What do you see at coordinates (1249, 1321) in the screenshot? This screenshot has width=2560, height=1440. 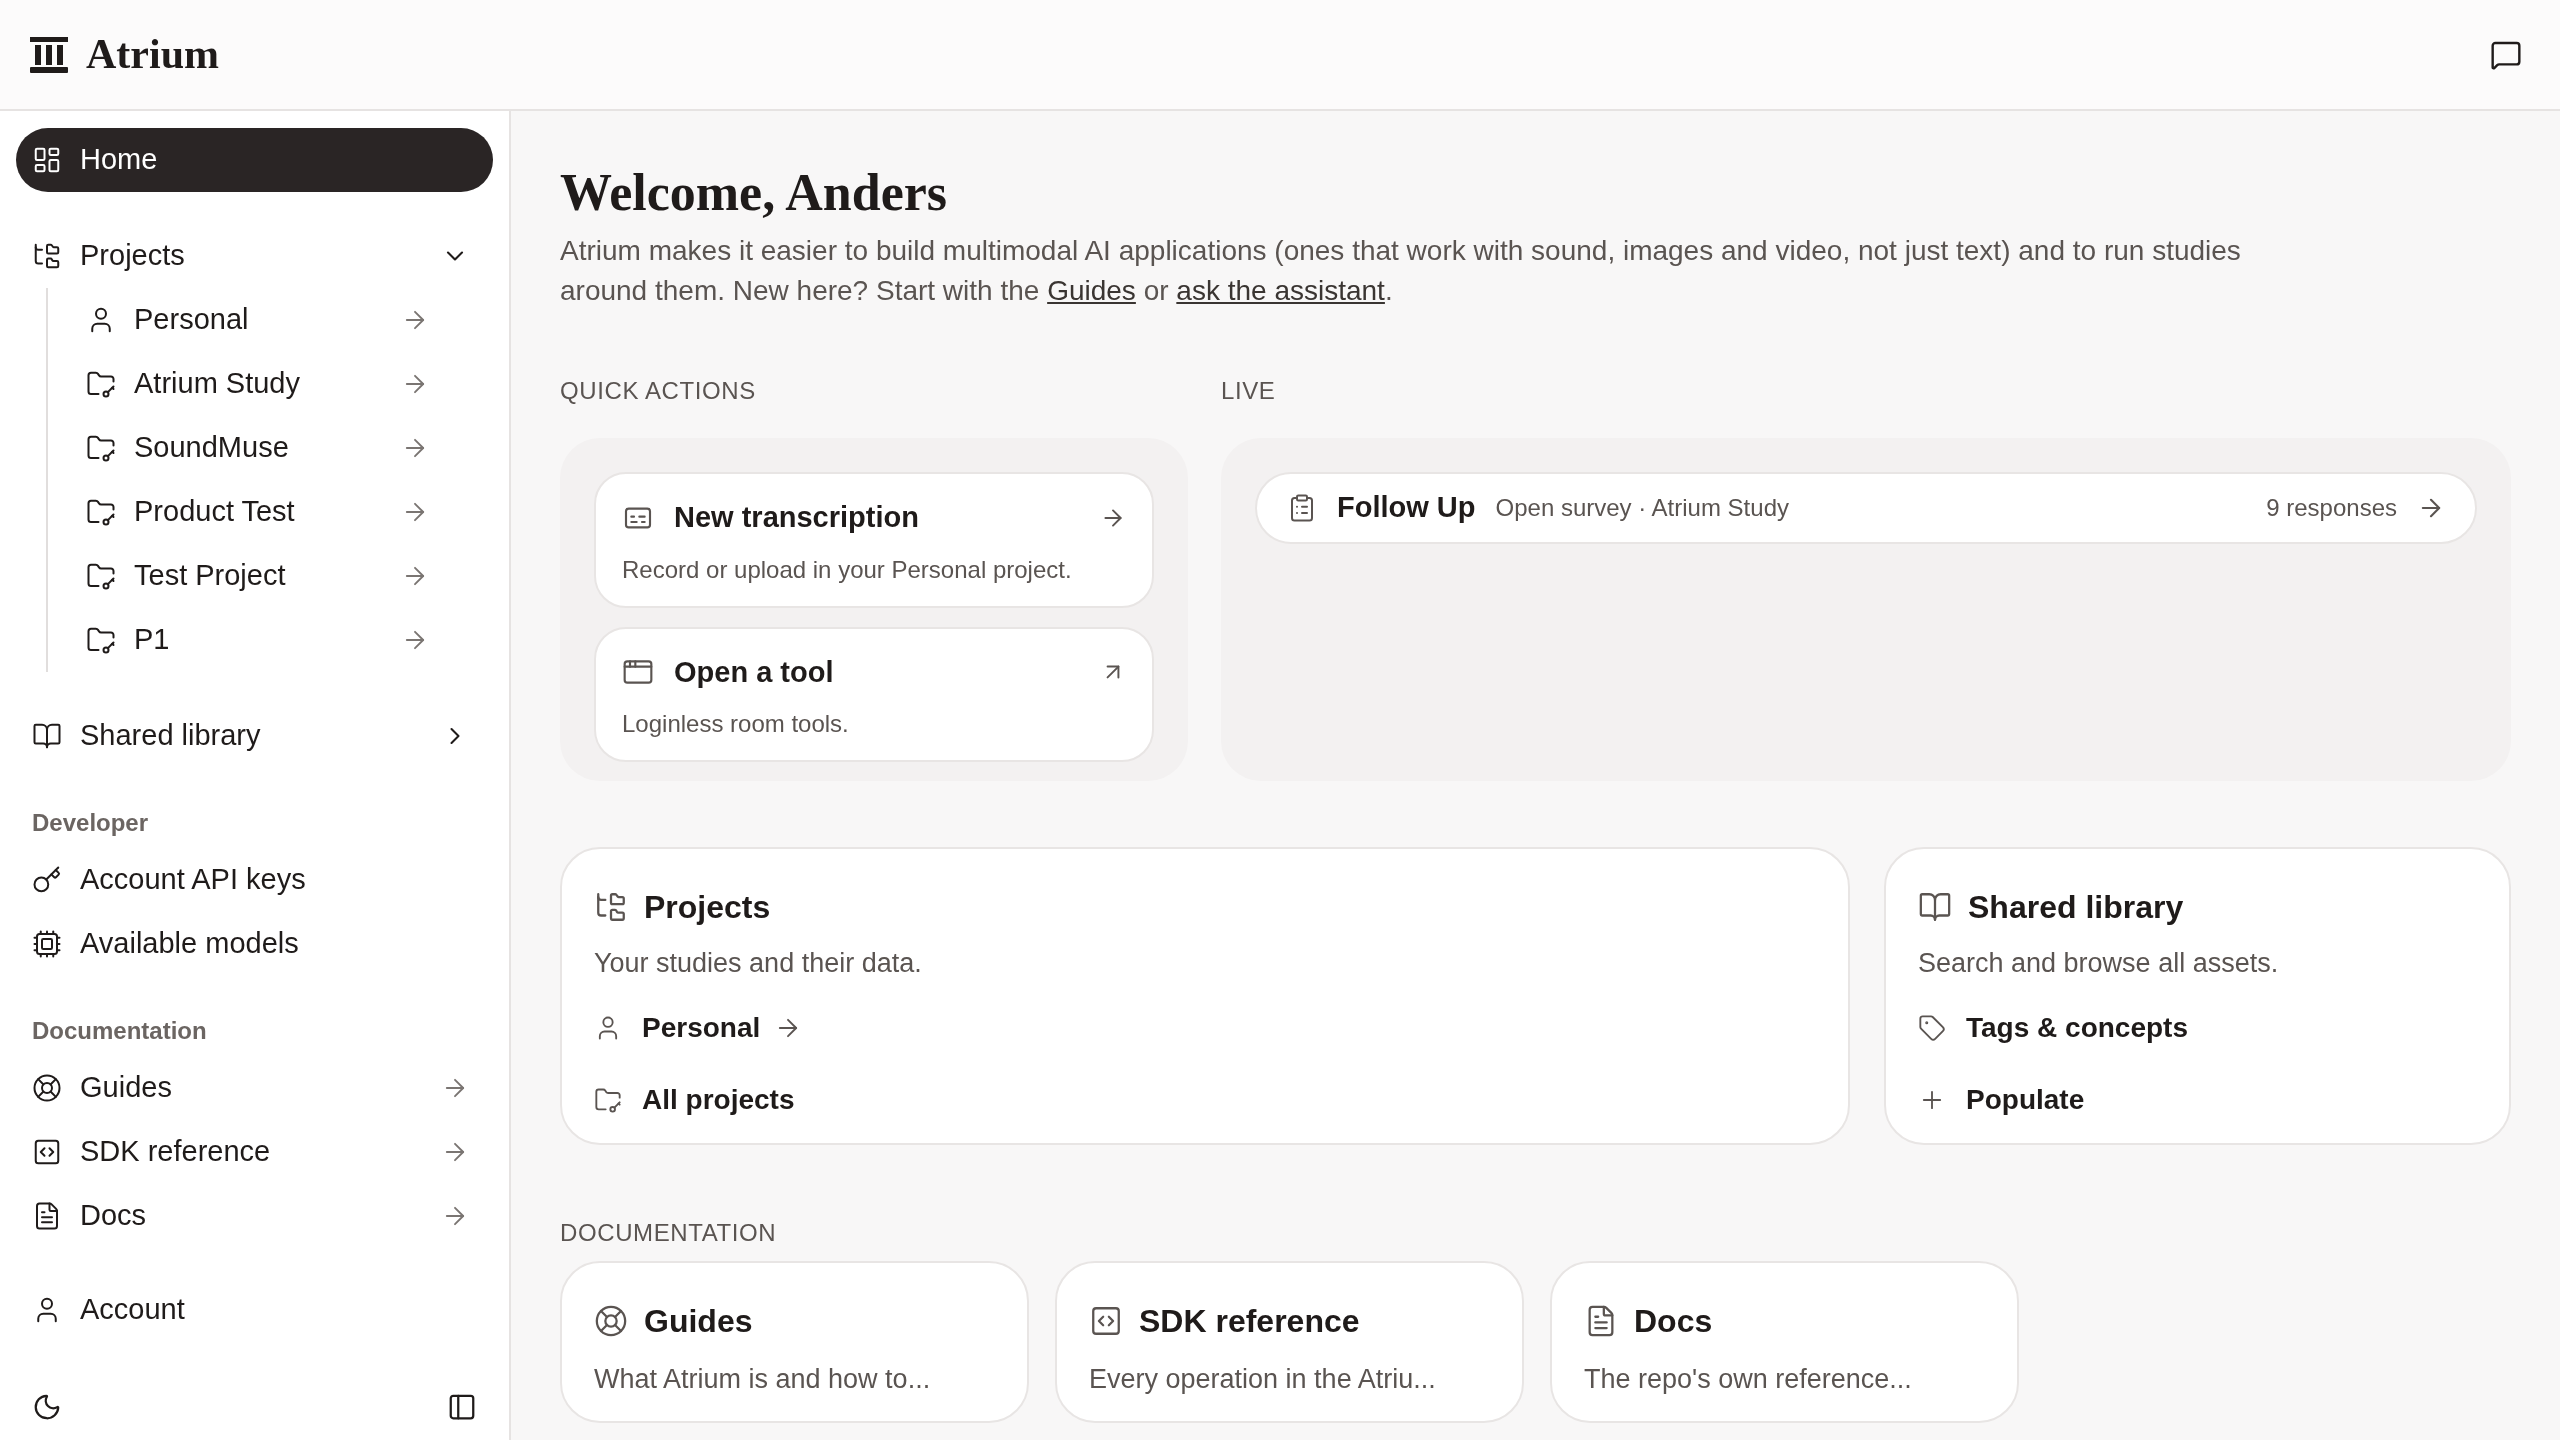 I see `doc-title: SDK reference` at bounding box center [1249, 1321].